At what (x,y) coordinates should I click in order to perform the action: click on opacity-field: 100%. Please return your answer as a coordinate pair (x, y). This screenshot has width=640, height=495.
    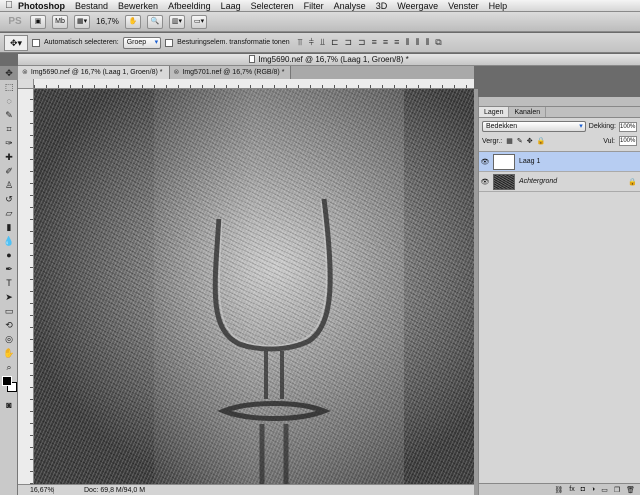
    Looking at the image, I should click on (628, 126).